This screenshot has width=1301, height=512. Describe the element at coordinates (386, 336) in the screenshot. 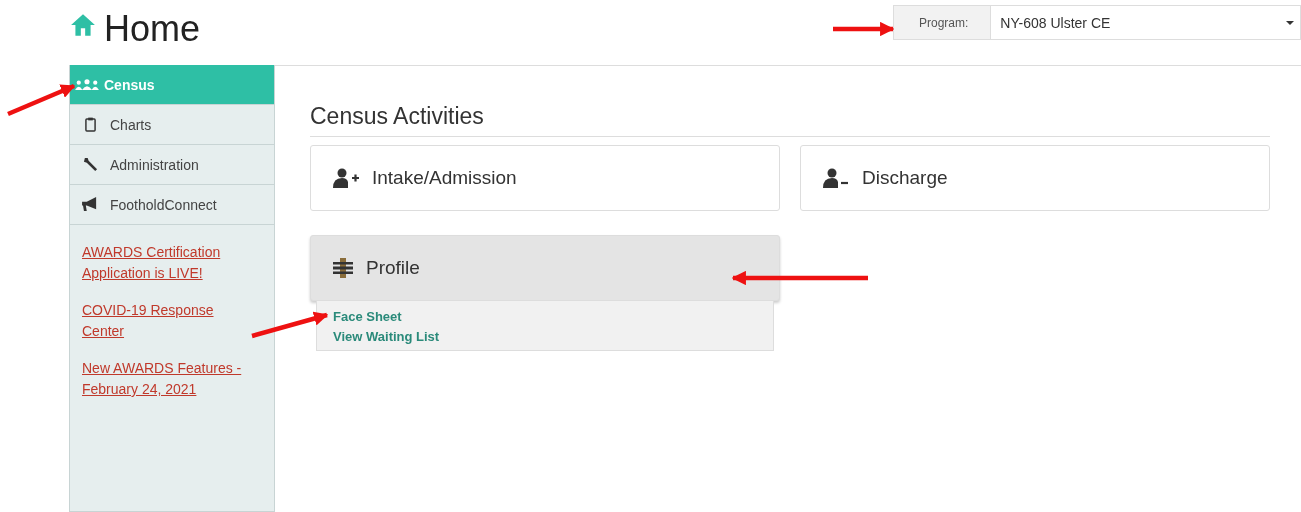

I see `menu-link: View Waiting List` at that location.